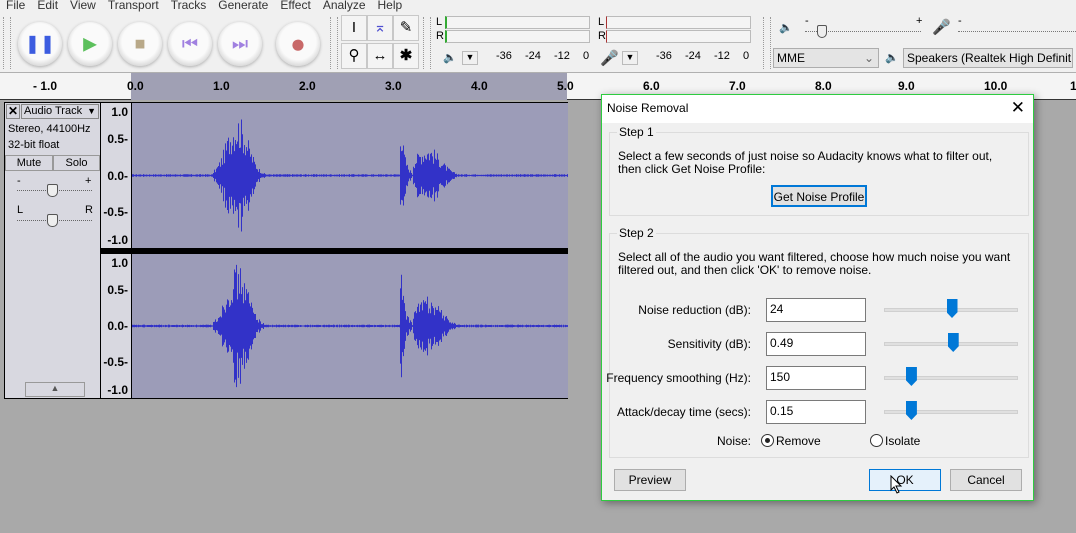 The height and width of the screenshot is (533, 1076). Describe the element at coordinates (76, 163) in the screenshot. I see `solo-button: Solo` at that location.